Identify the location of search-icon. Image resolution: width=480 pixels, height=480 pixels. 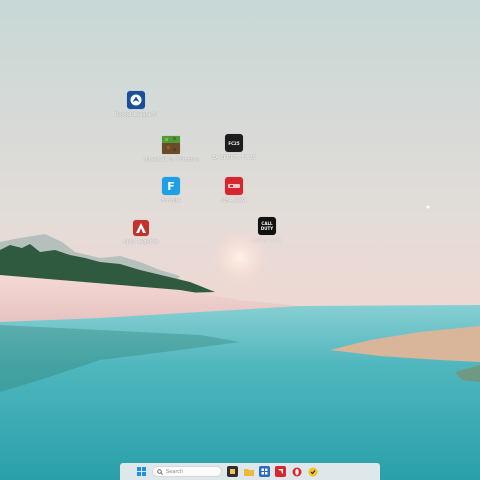
(160, 471).